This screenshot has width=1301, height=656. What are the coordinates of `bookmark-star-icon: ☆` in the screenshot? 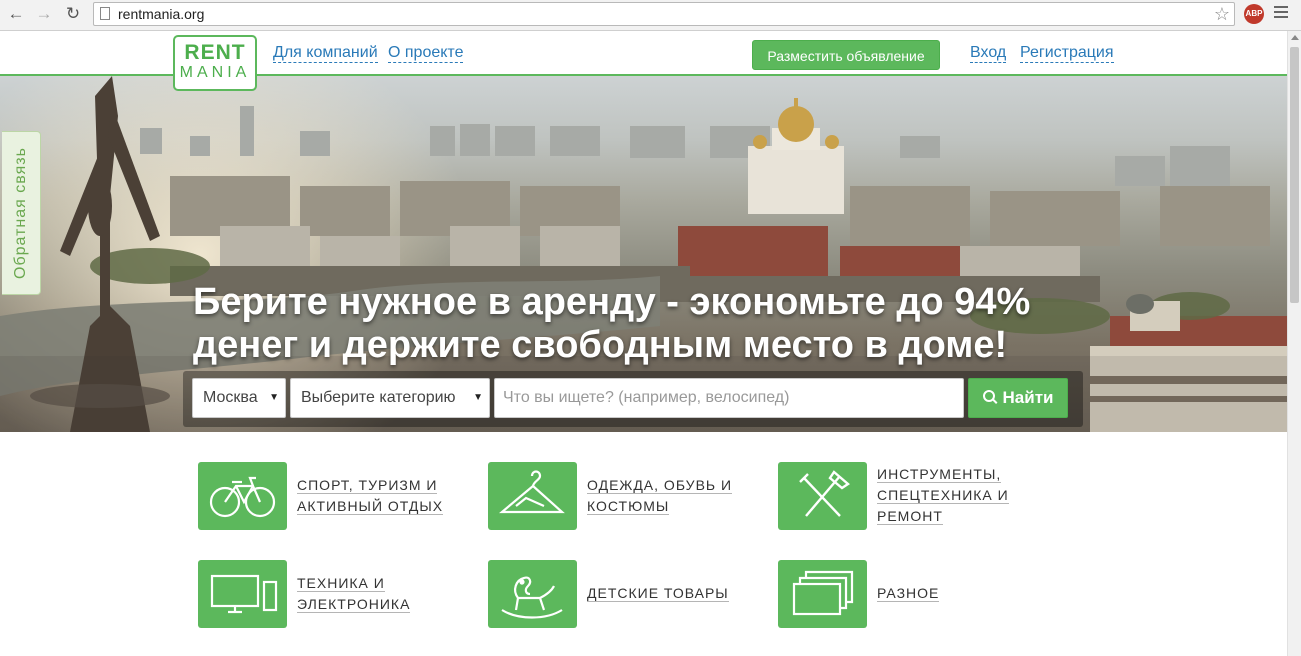 It's located at (1222, 14).